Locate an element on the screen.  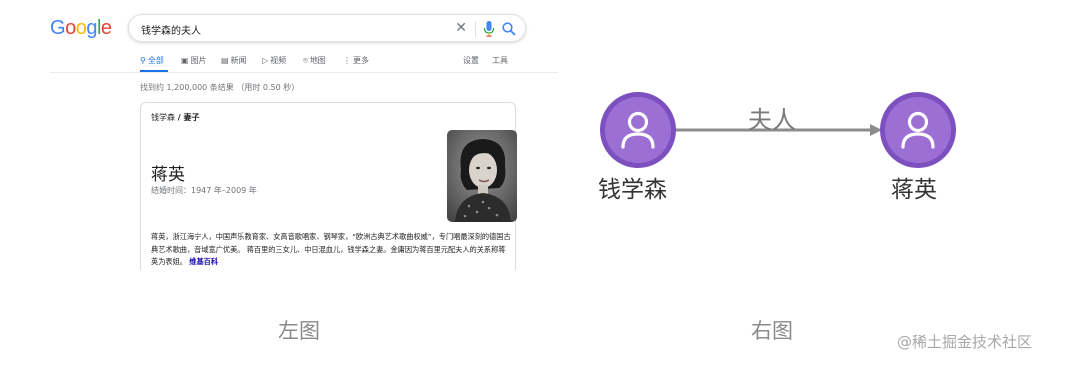
image-icon: ▣ is located at coordinates (185, 60).